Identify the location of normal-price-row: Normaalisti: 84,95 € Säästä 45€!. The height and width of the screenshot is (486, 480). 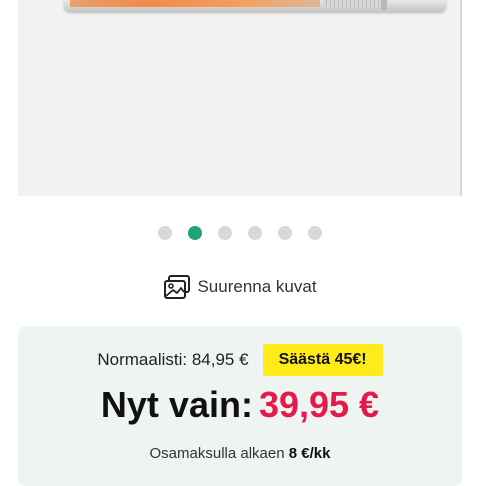
(240, 360).